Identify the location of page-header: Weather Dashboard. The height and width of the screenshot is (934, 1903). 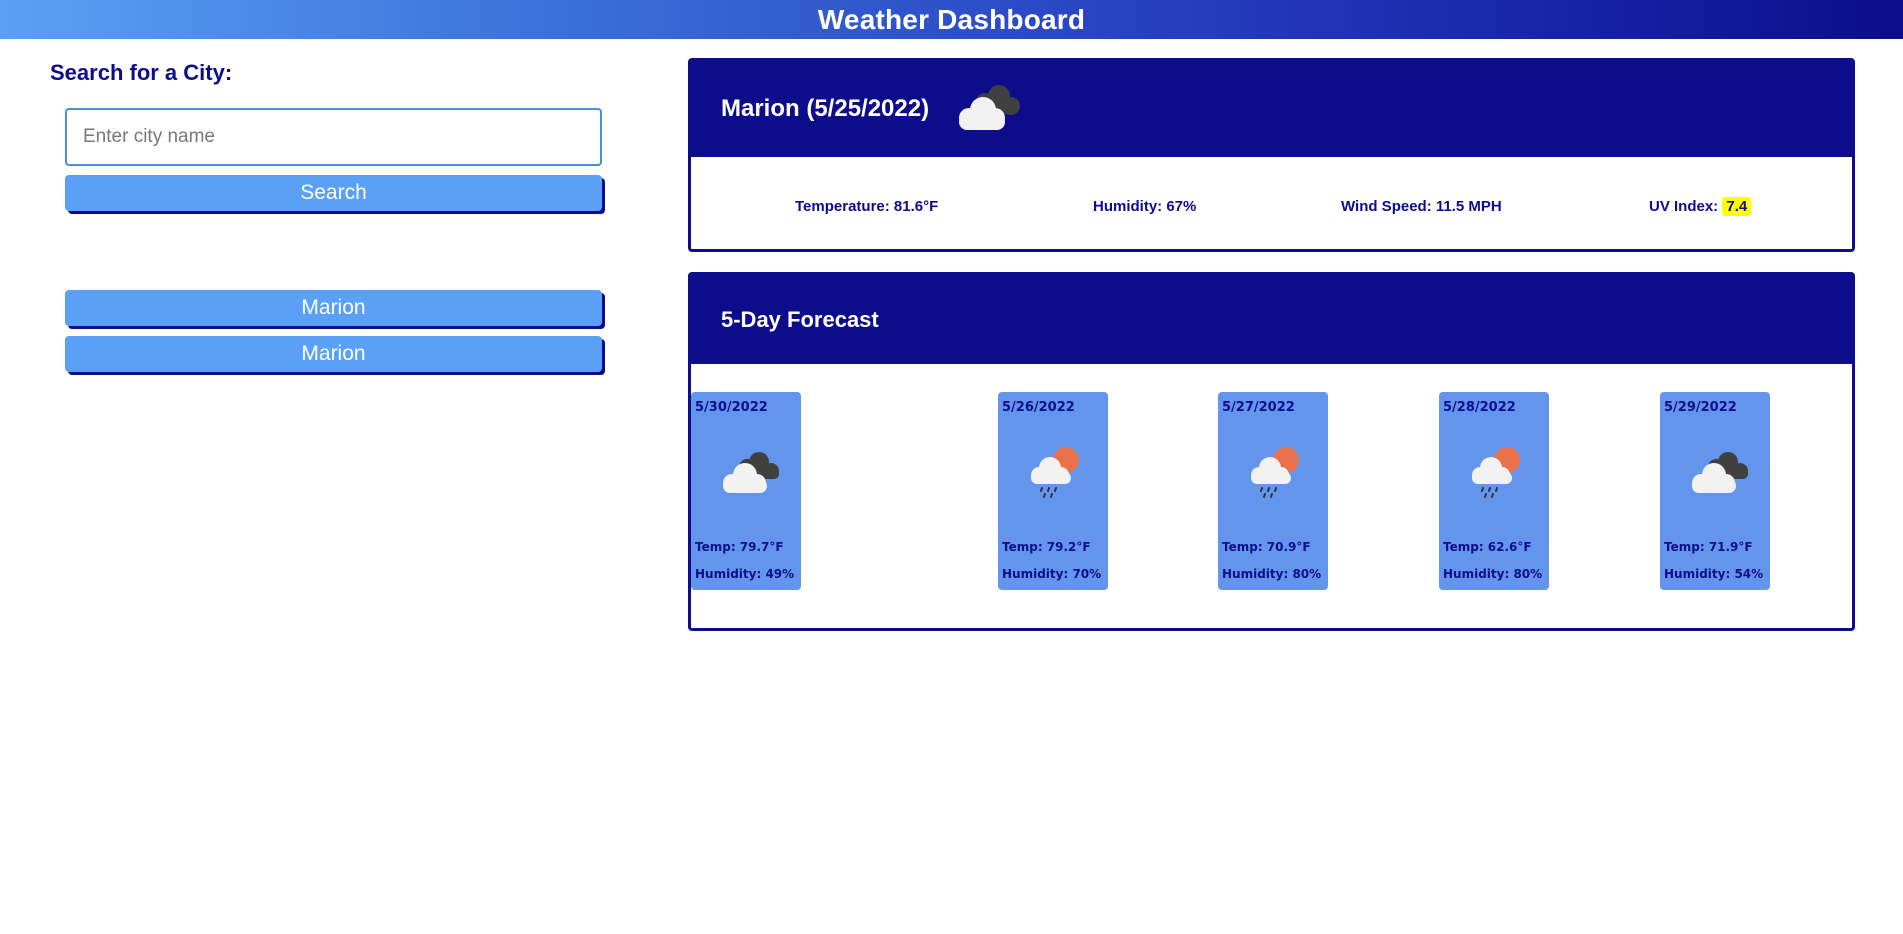
(951, 19).